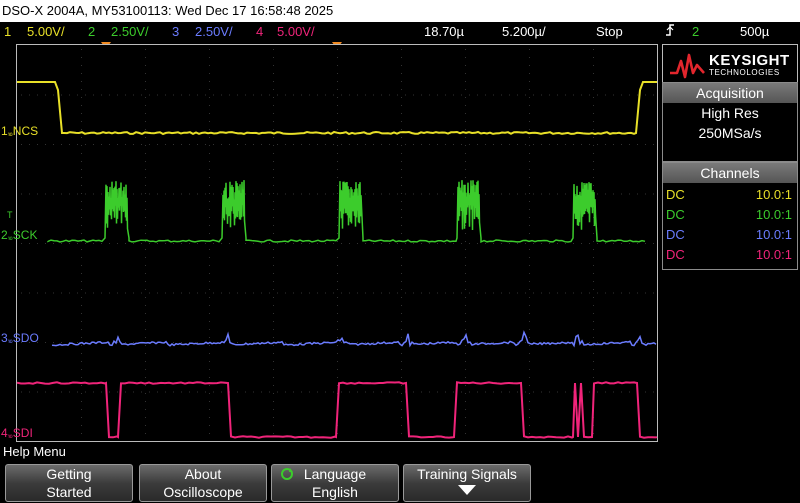  What do you see at coordinates (335, 483) in the screenshot?
I see `language-button: Language English` at bounding box center [335, 483].